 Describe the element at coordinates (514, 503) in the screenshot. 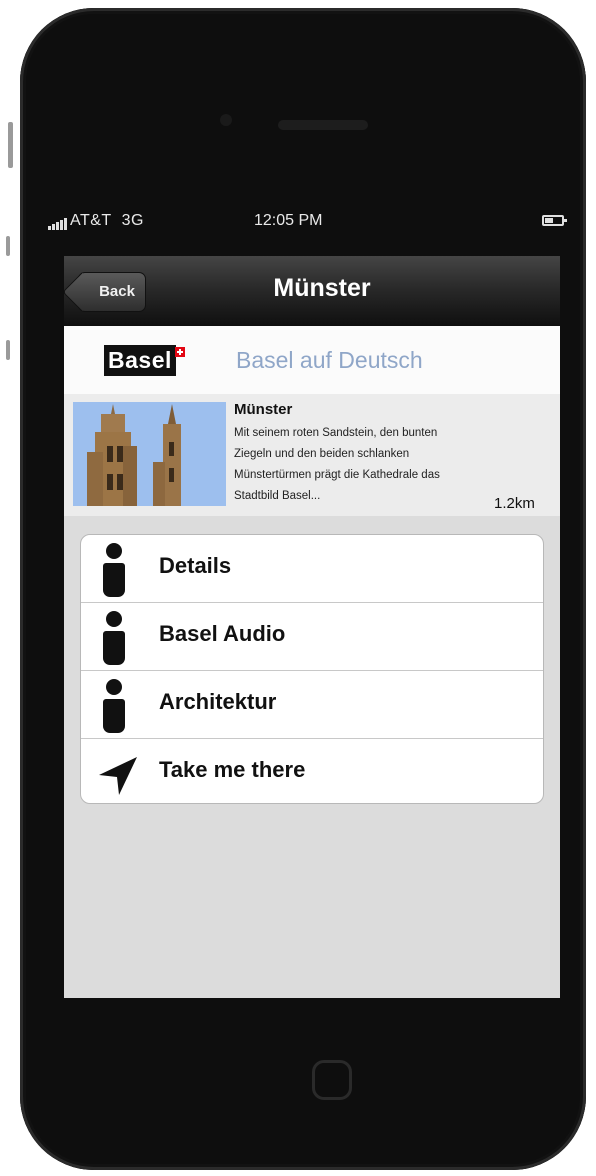

I see `poi-distance: 1.2km` at that location.